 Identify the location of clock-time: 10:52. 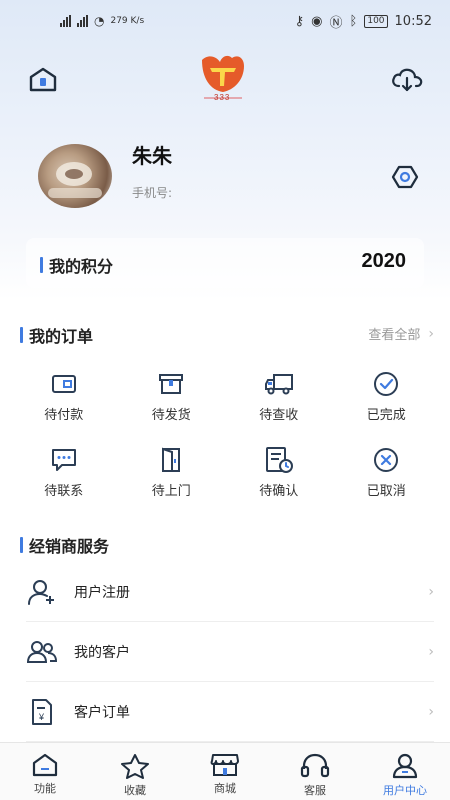
(413, 21).